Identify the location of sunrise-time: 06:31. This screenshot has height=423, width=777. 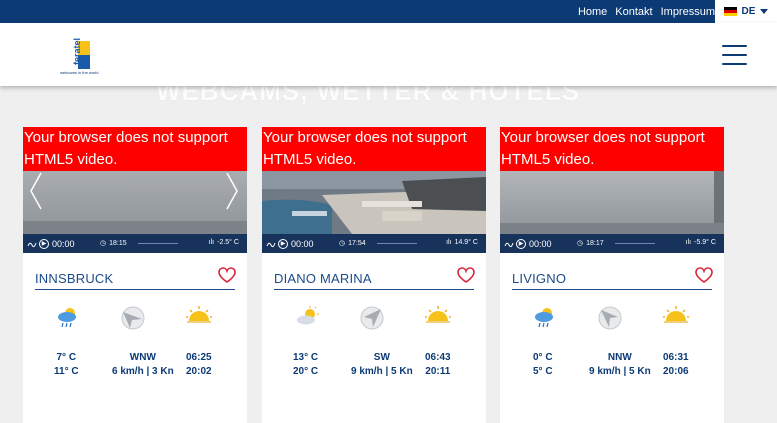
(676, 357).